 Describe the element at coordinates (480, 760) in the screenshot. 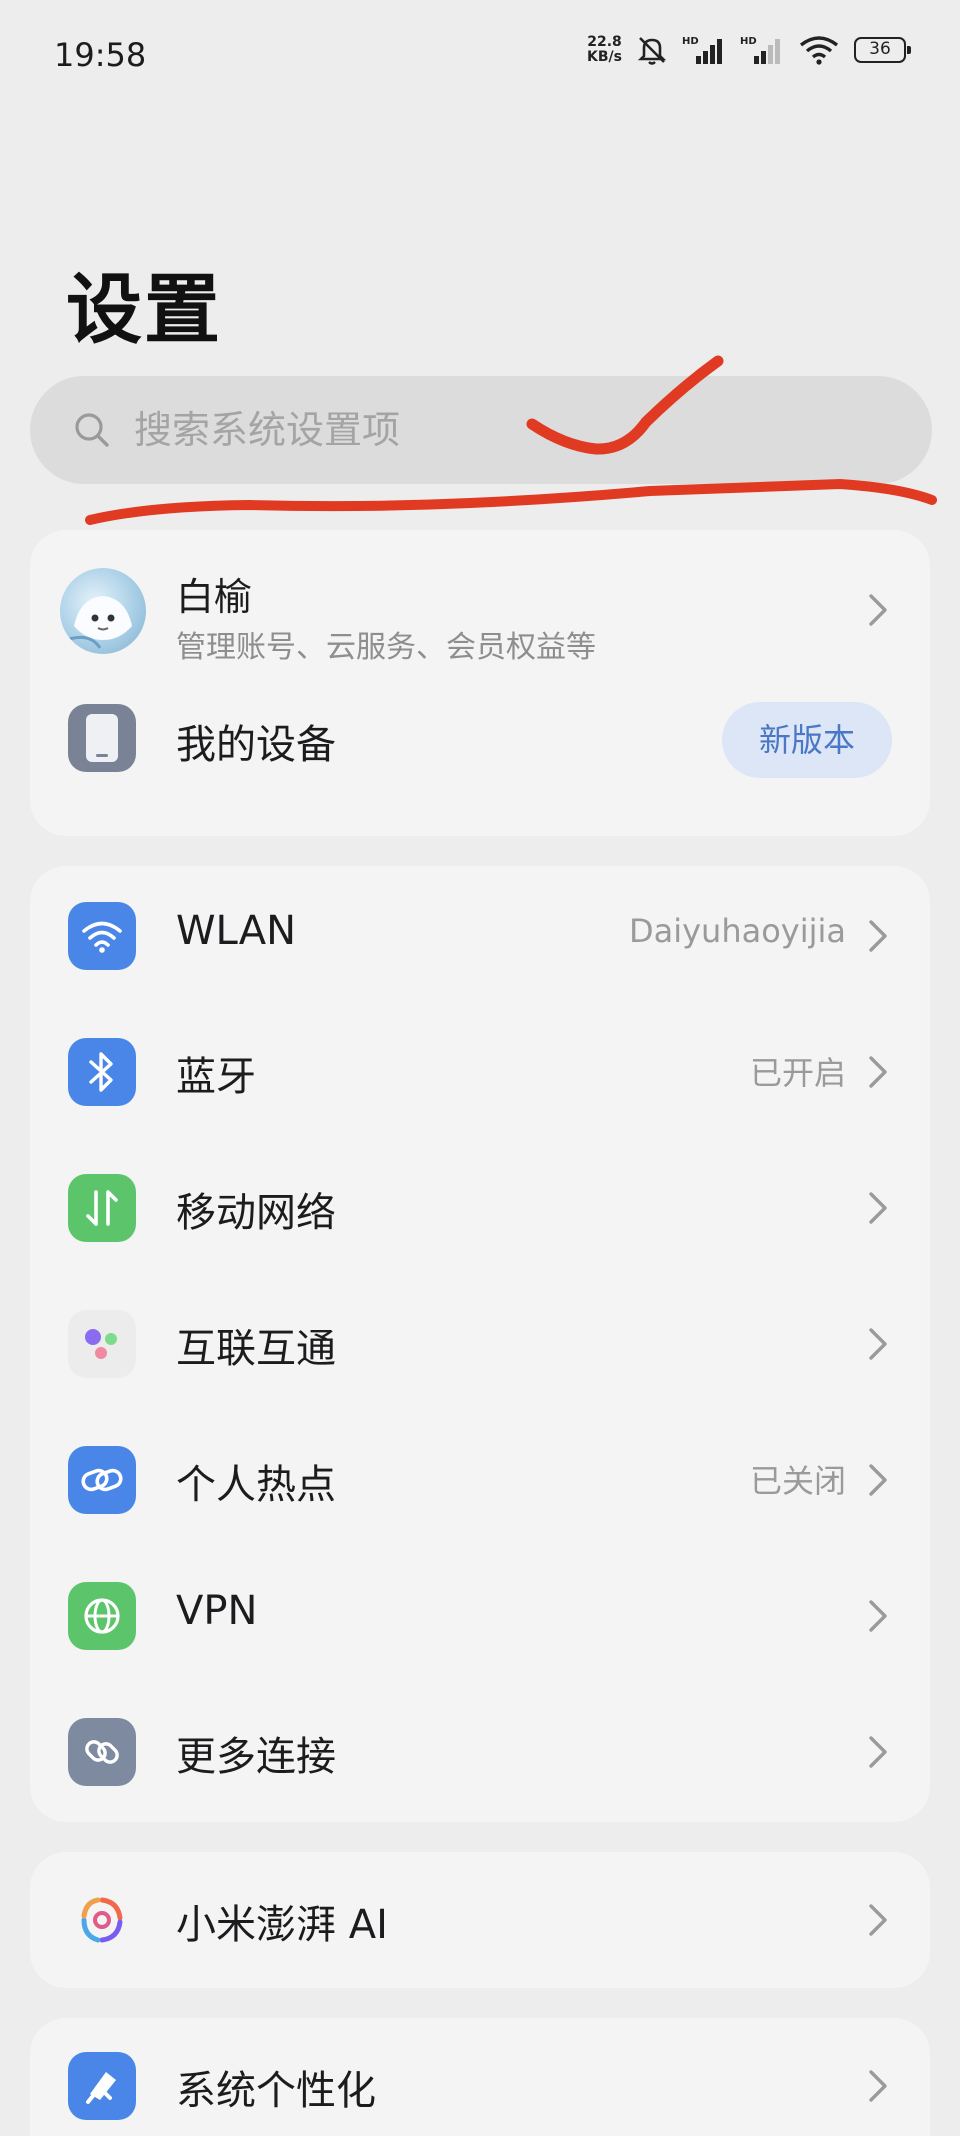

I see `my-device-row: 我的设备 新版本` at that location.